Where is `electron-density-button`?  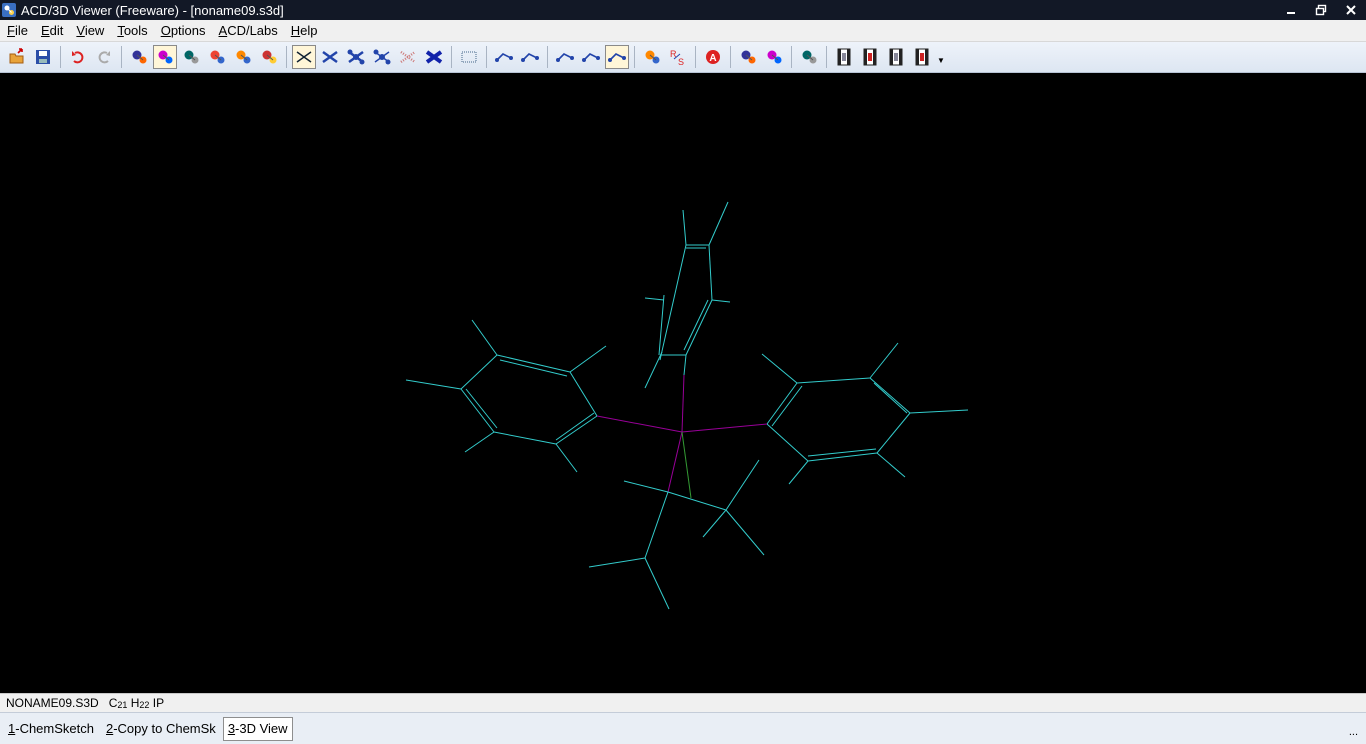 electron-density-button is located at coordinates (774, 57).